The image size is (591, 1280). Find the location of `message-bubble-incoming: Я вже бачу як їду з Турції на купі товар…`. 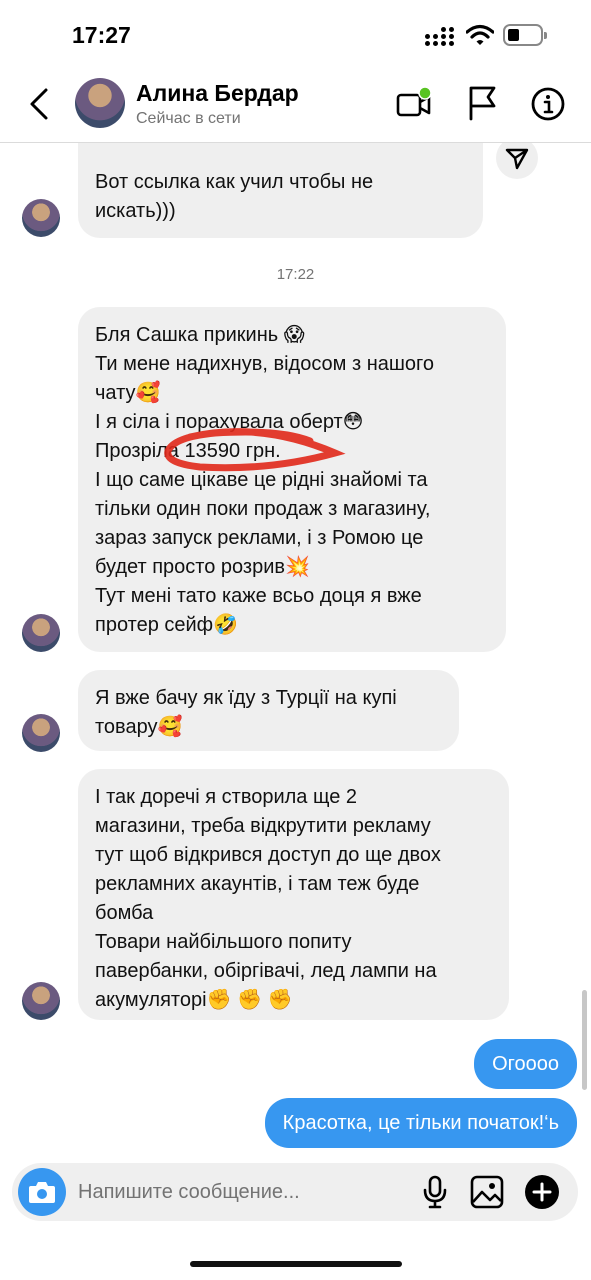

message-bubble-incoming: Я вже бачу як їду з Турції на купі товар… is located at coordinates (268, 710).